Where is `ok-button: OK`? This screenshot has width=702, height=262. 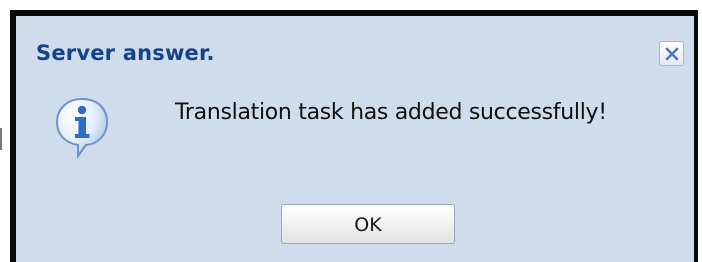
ok-button: OK is located at coordinates (368, 224).